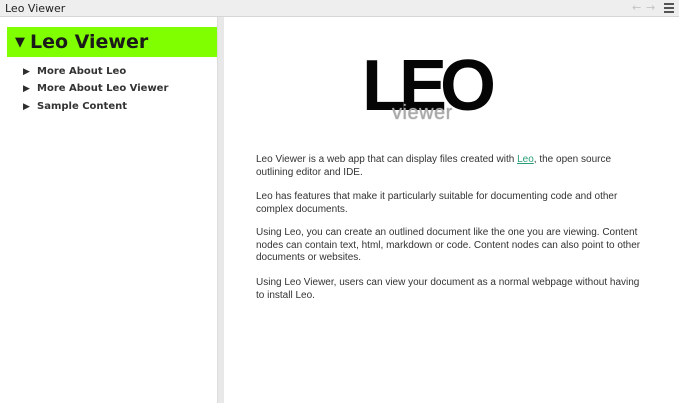  I want to click on arrow-left-icon: ←, so click(636, 7).